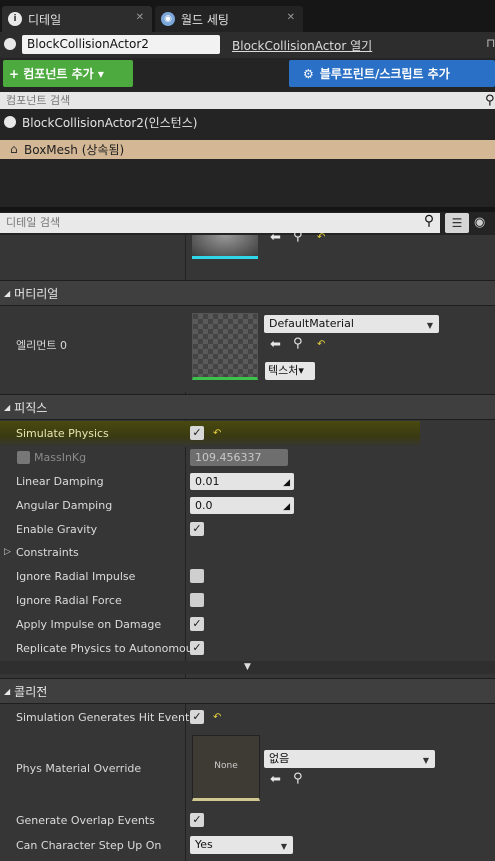 The width and height of the screenshot is (495, 861). I want to click on overlap-events-label: Generate Overlap Events, so click(85, 820).